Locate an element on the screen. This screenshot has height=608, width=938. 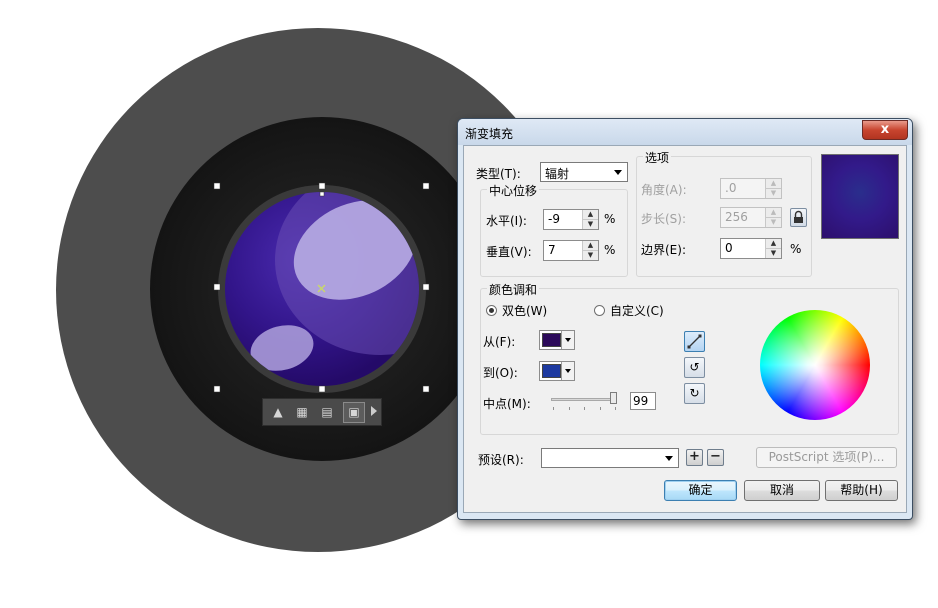
counterclockwise-blend-button: ↺ is located at coordinates (694, 367).